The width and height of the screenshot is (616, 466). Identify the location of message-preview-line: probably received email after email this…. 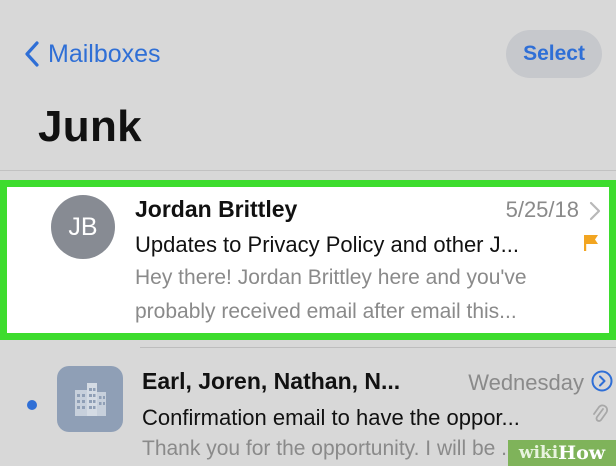
(326, 311).